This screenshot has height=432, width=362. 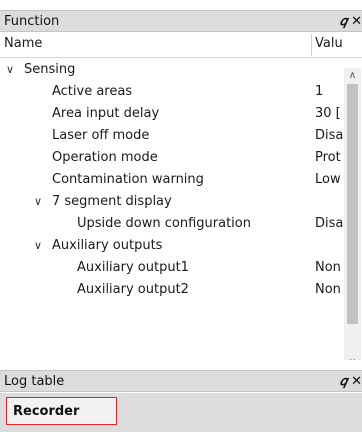 What do you see at coordinates (329, 180) in the screenshot?
I see `row-value: Low` at bounding box center [329, 180].